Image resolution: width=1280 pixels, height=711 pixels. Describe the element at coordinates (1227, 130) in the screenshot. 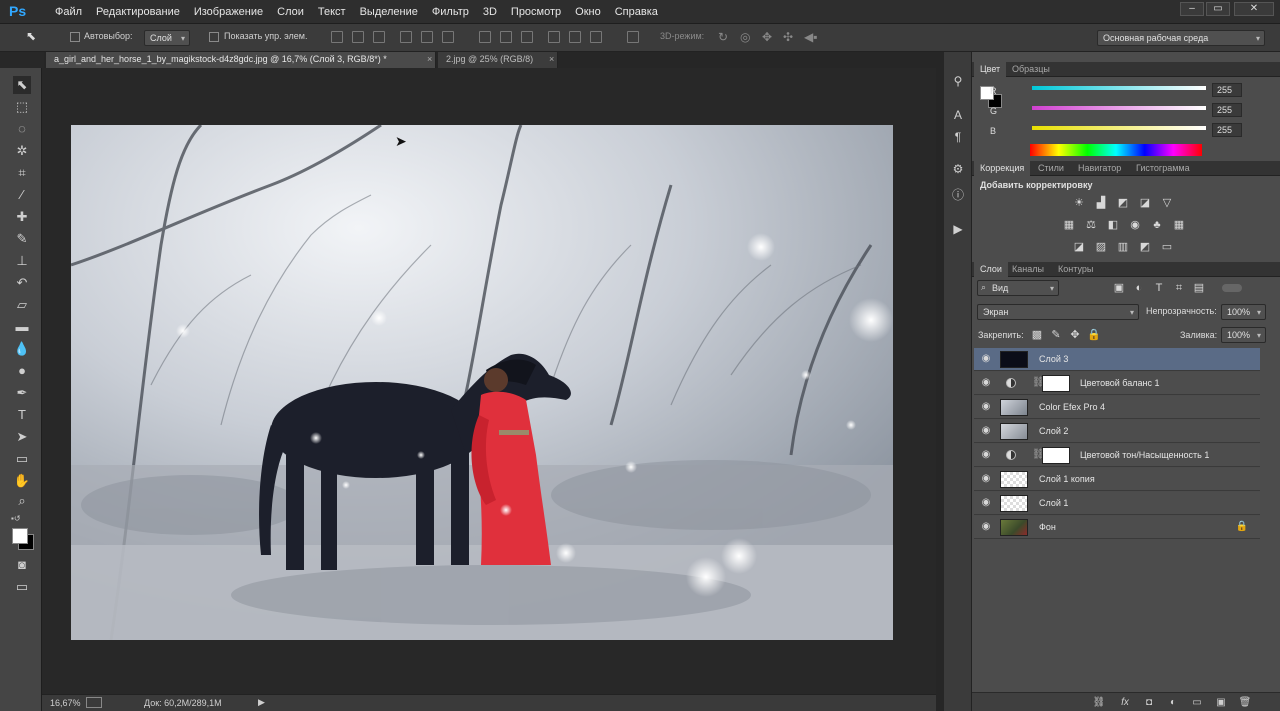

I see `channel-b-value: 255` at that location.